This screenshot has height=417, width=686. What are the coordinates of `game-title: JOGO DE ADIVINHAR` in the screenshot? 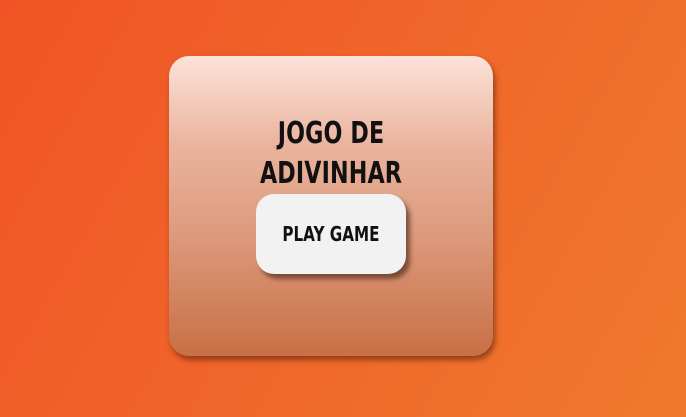 It's located at (331, 153).